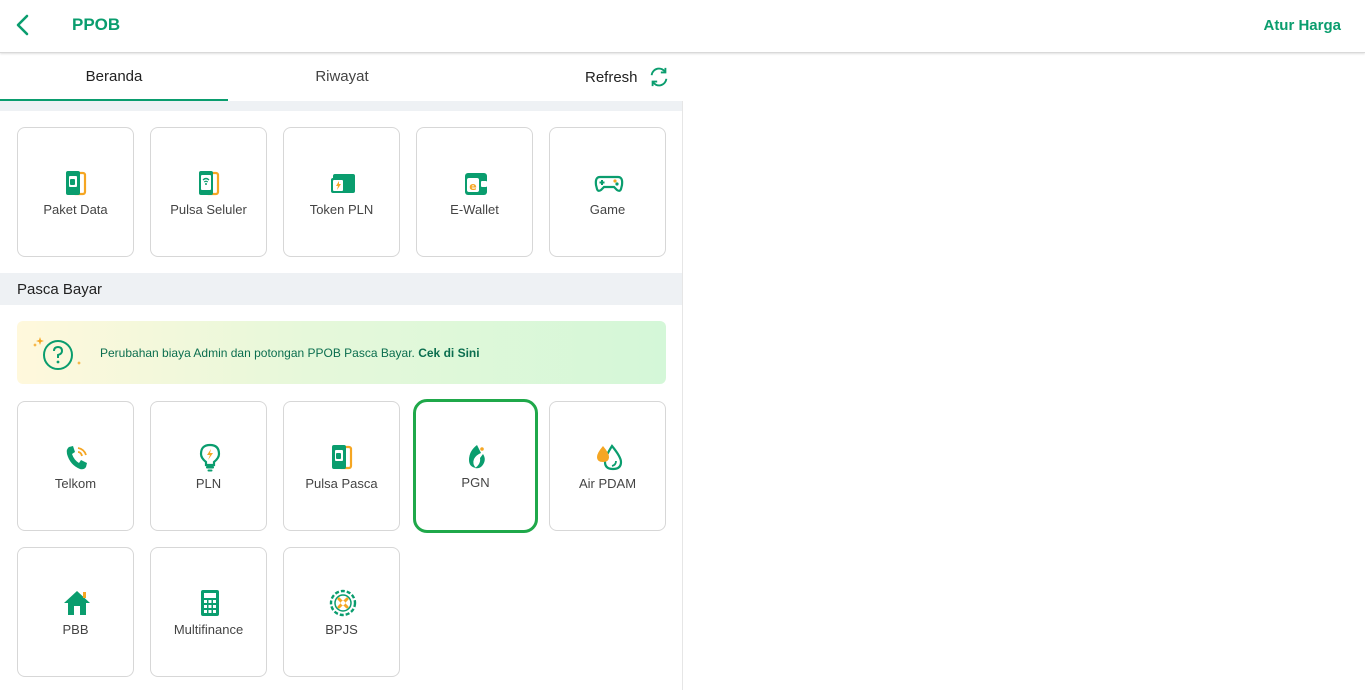 This screenshot has height=690, width=1365. What do you see at coordinates (75, 629) in the screenshot?
I see `product-label: PBB` at bounding box center [75, 629].